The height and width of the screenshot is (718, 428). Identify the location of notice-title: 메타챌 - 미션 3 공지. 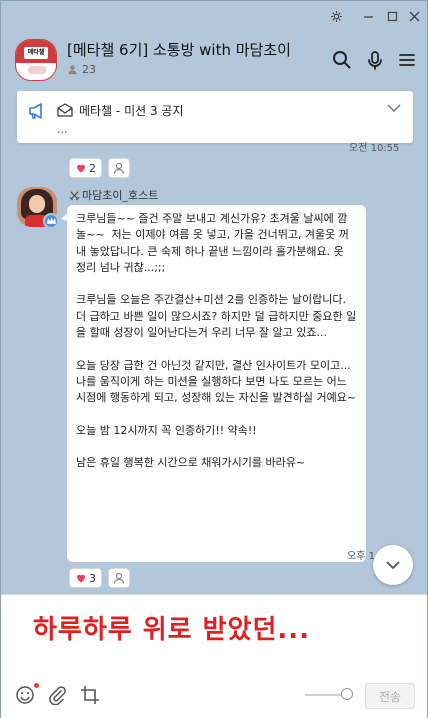
(131, 111).